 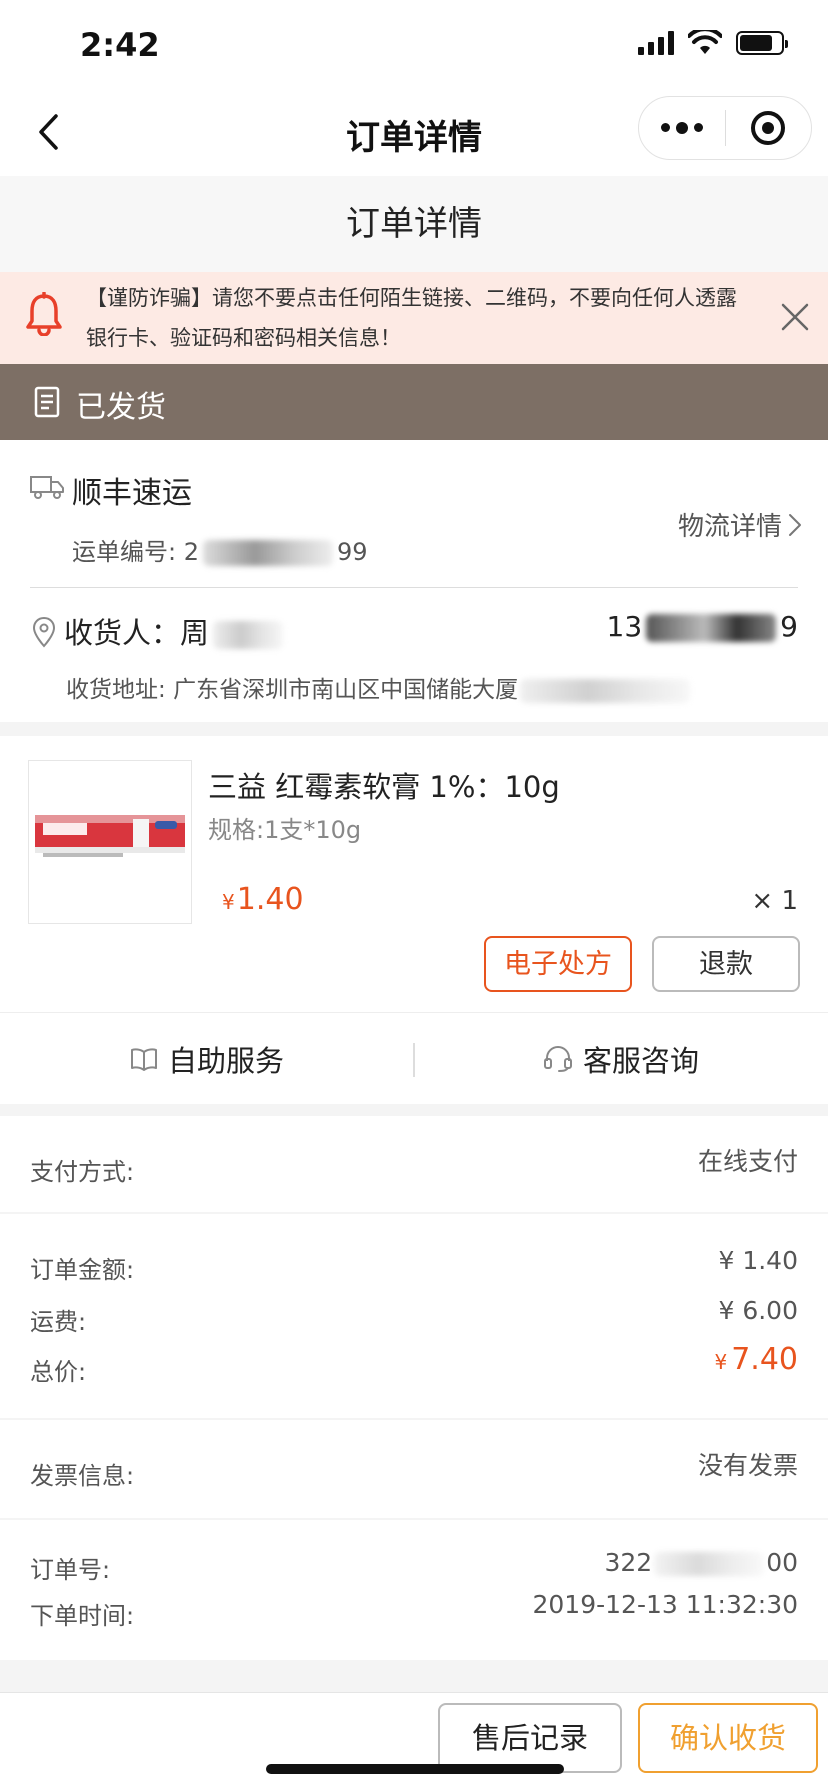 What do you see at coordinates (530, 1738) in the screenshot?
I see `after-sales-button: 售后记录` at bounding box center [530, 1738].